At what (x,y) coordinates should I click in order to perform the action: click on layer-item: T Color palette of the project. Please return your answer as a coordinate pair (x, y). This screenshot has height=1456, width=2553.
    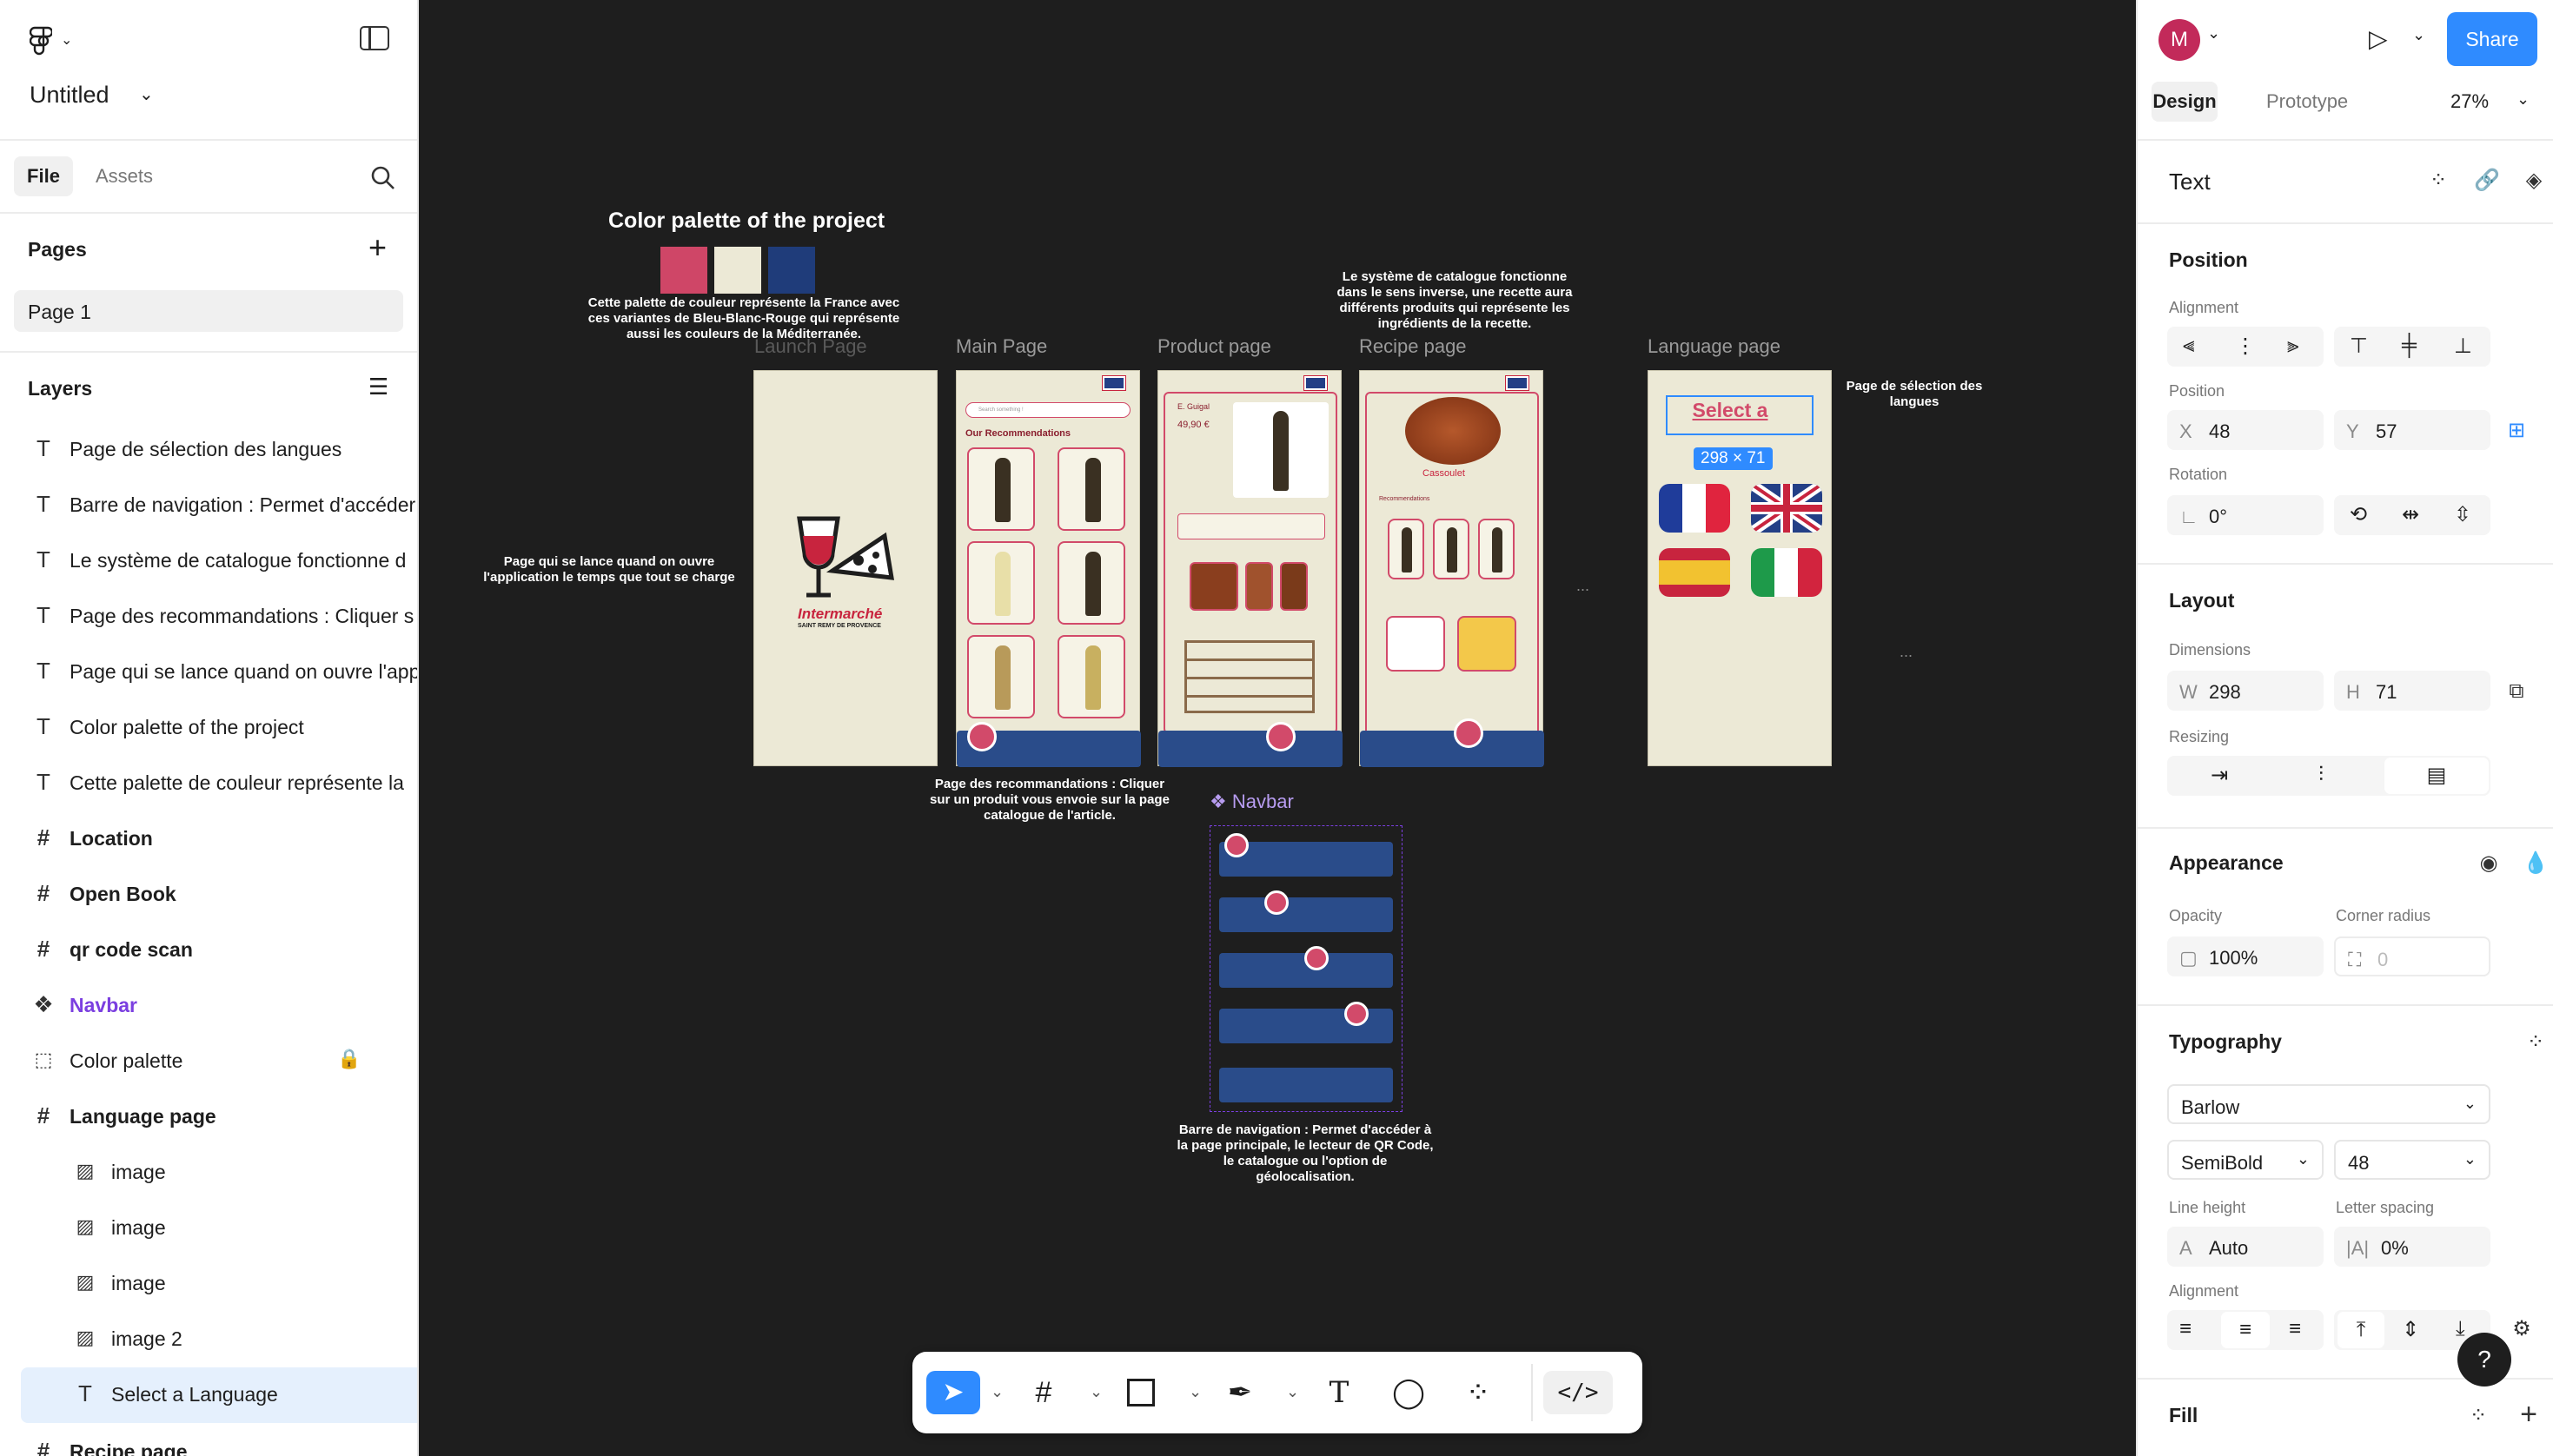
    Looking at the image, I should click on (208, 728).